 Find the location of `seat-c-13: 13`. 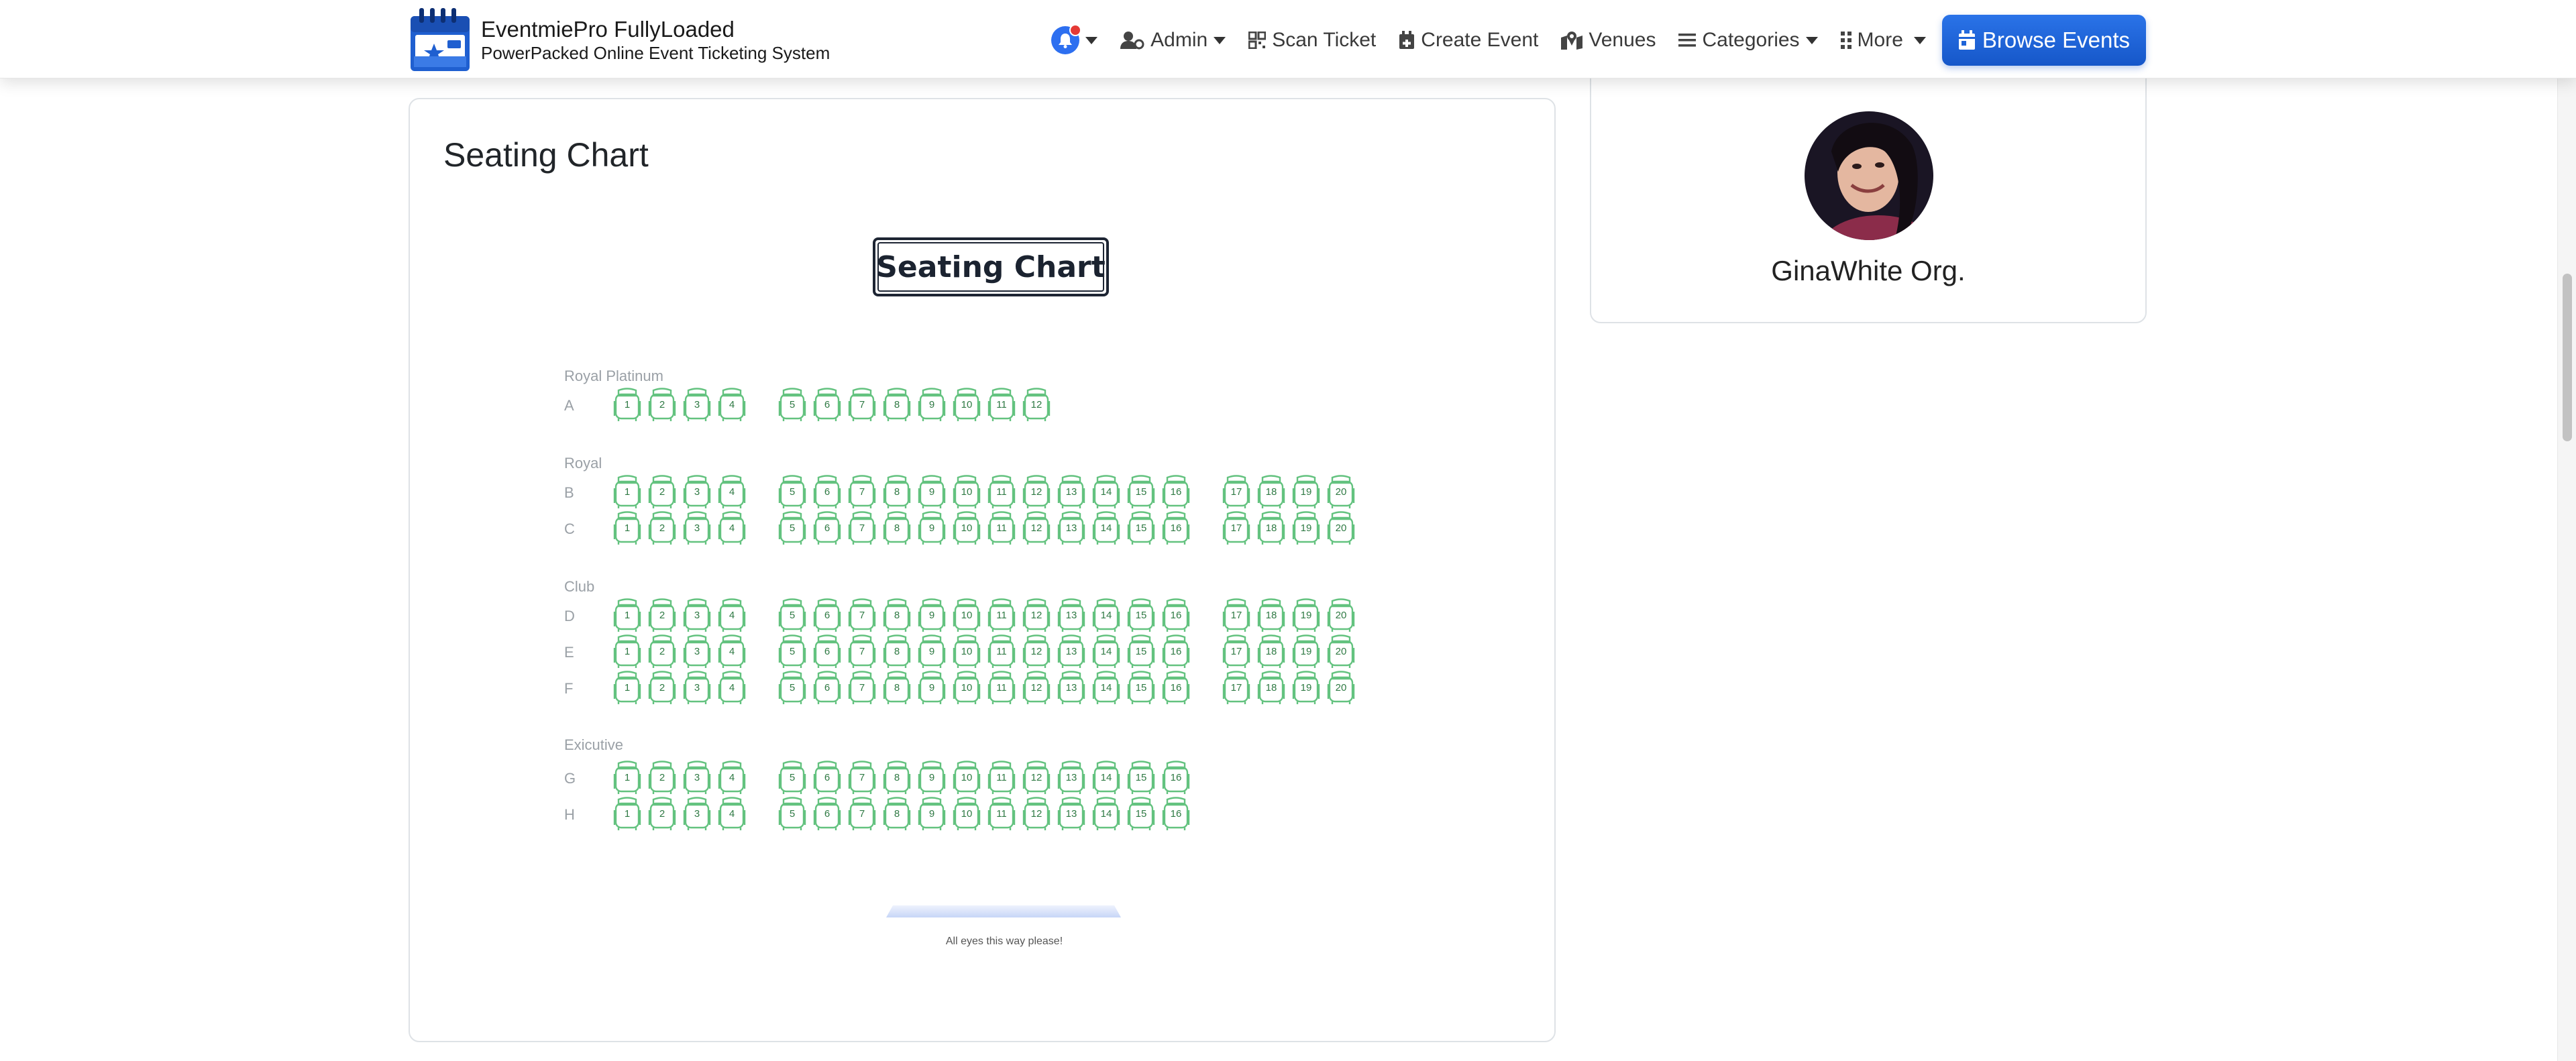

seat-c-13: 13 is located at coordinates (1071, 528).